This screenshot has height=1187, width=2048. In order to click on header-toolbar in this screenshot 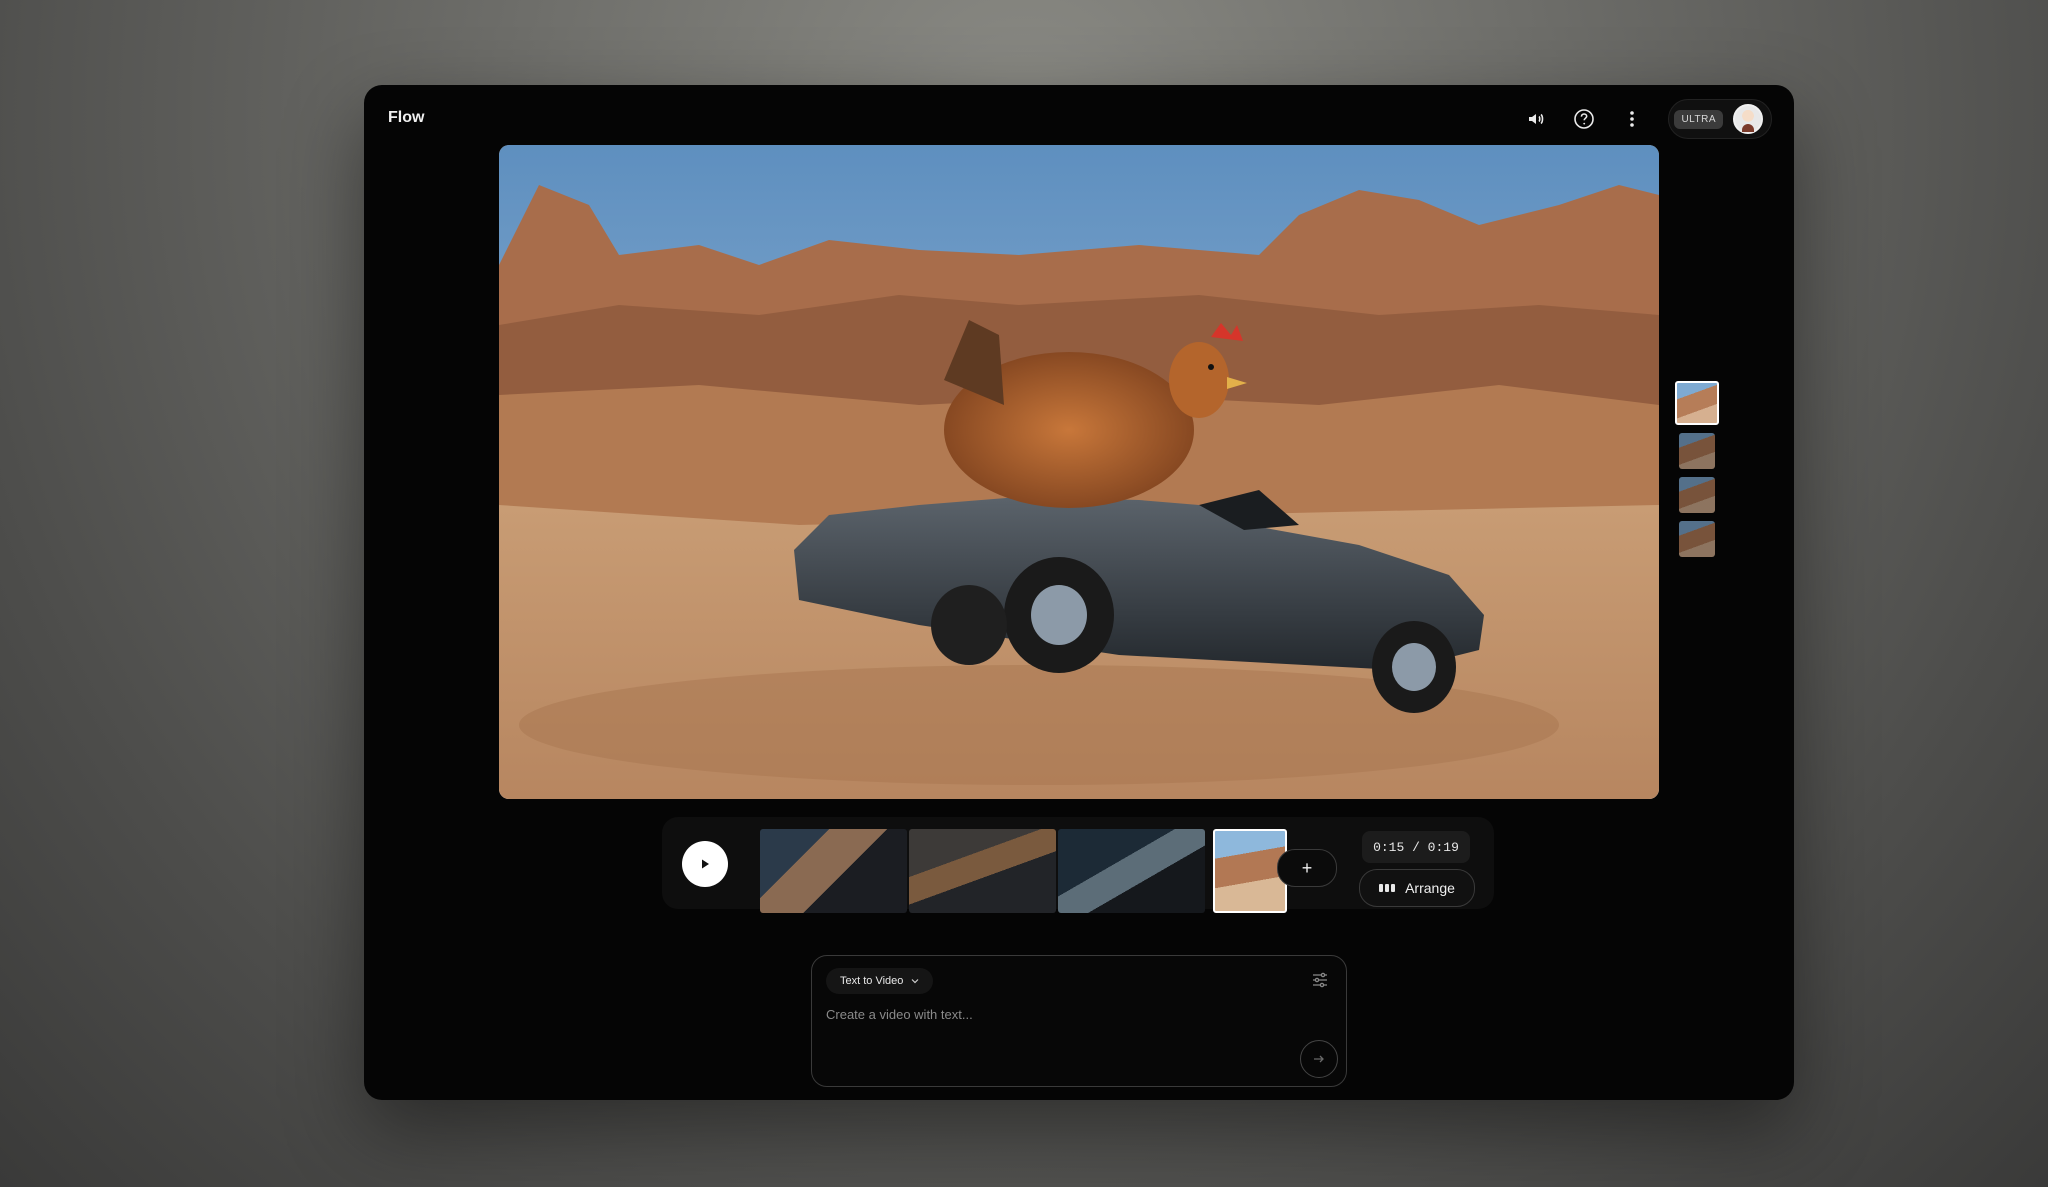, I will do `click(1584, 119)`.